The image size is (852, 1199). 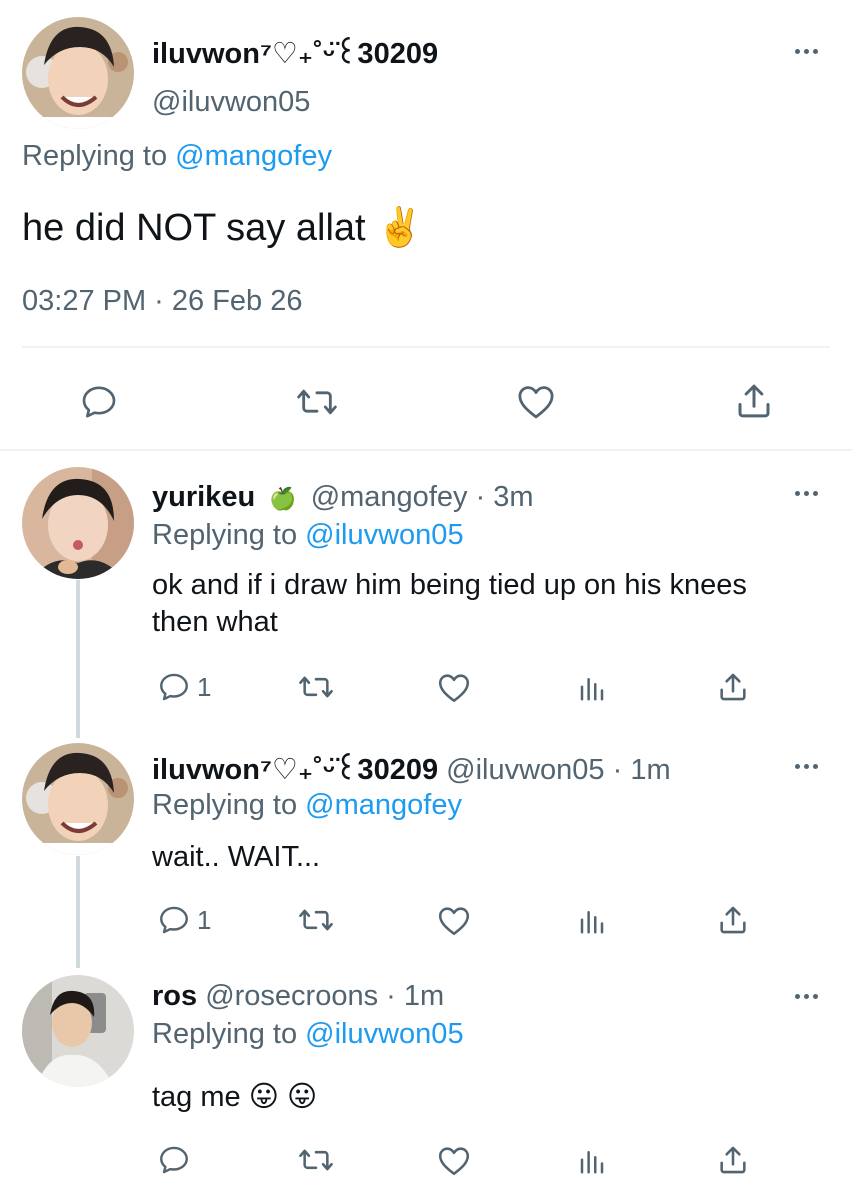 I want to click on apple-emoji-icon: 🍏, so click(x=283, y=498).